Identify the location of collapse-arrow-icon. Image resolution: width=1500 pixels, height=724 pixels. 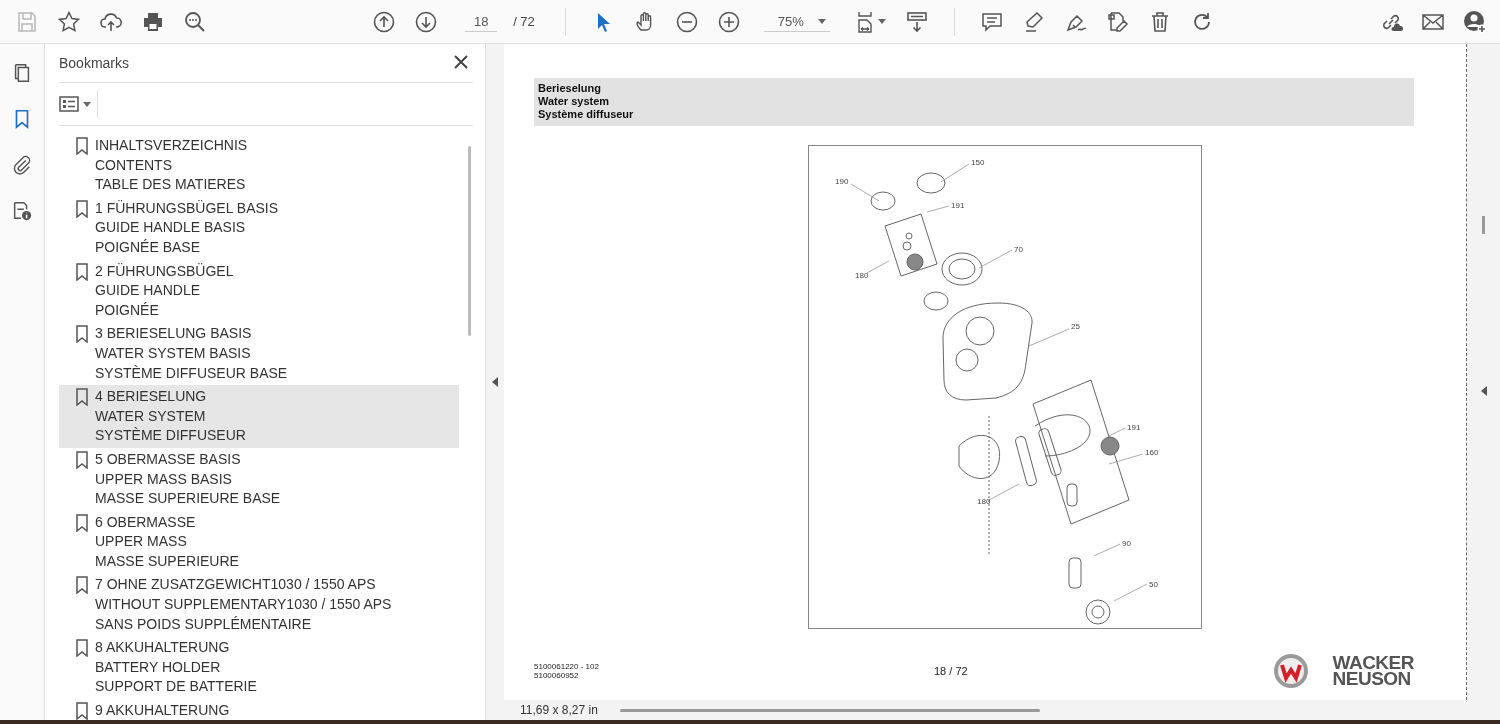
(495, 382).